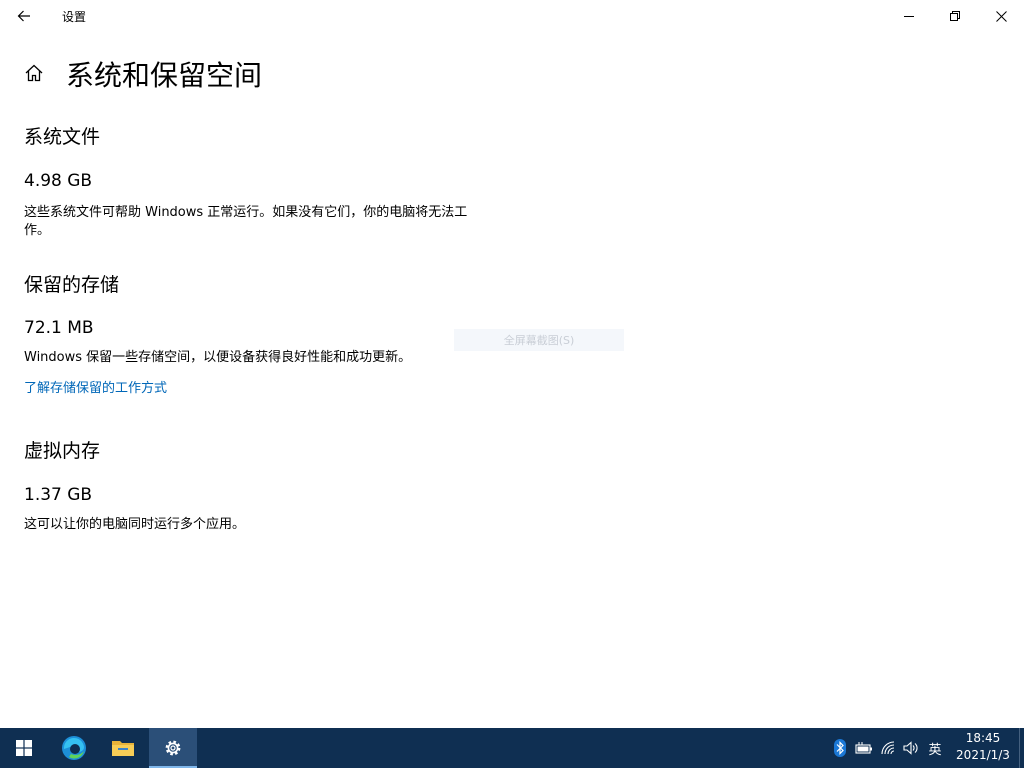  What do you see at coordinates (935, 748) in the screenshot?
I see `input-method-indicator: 英` at bounding box center [935, 748].